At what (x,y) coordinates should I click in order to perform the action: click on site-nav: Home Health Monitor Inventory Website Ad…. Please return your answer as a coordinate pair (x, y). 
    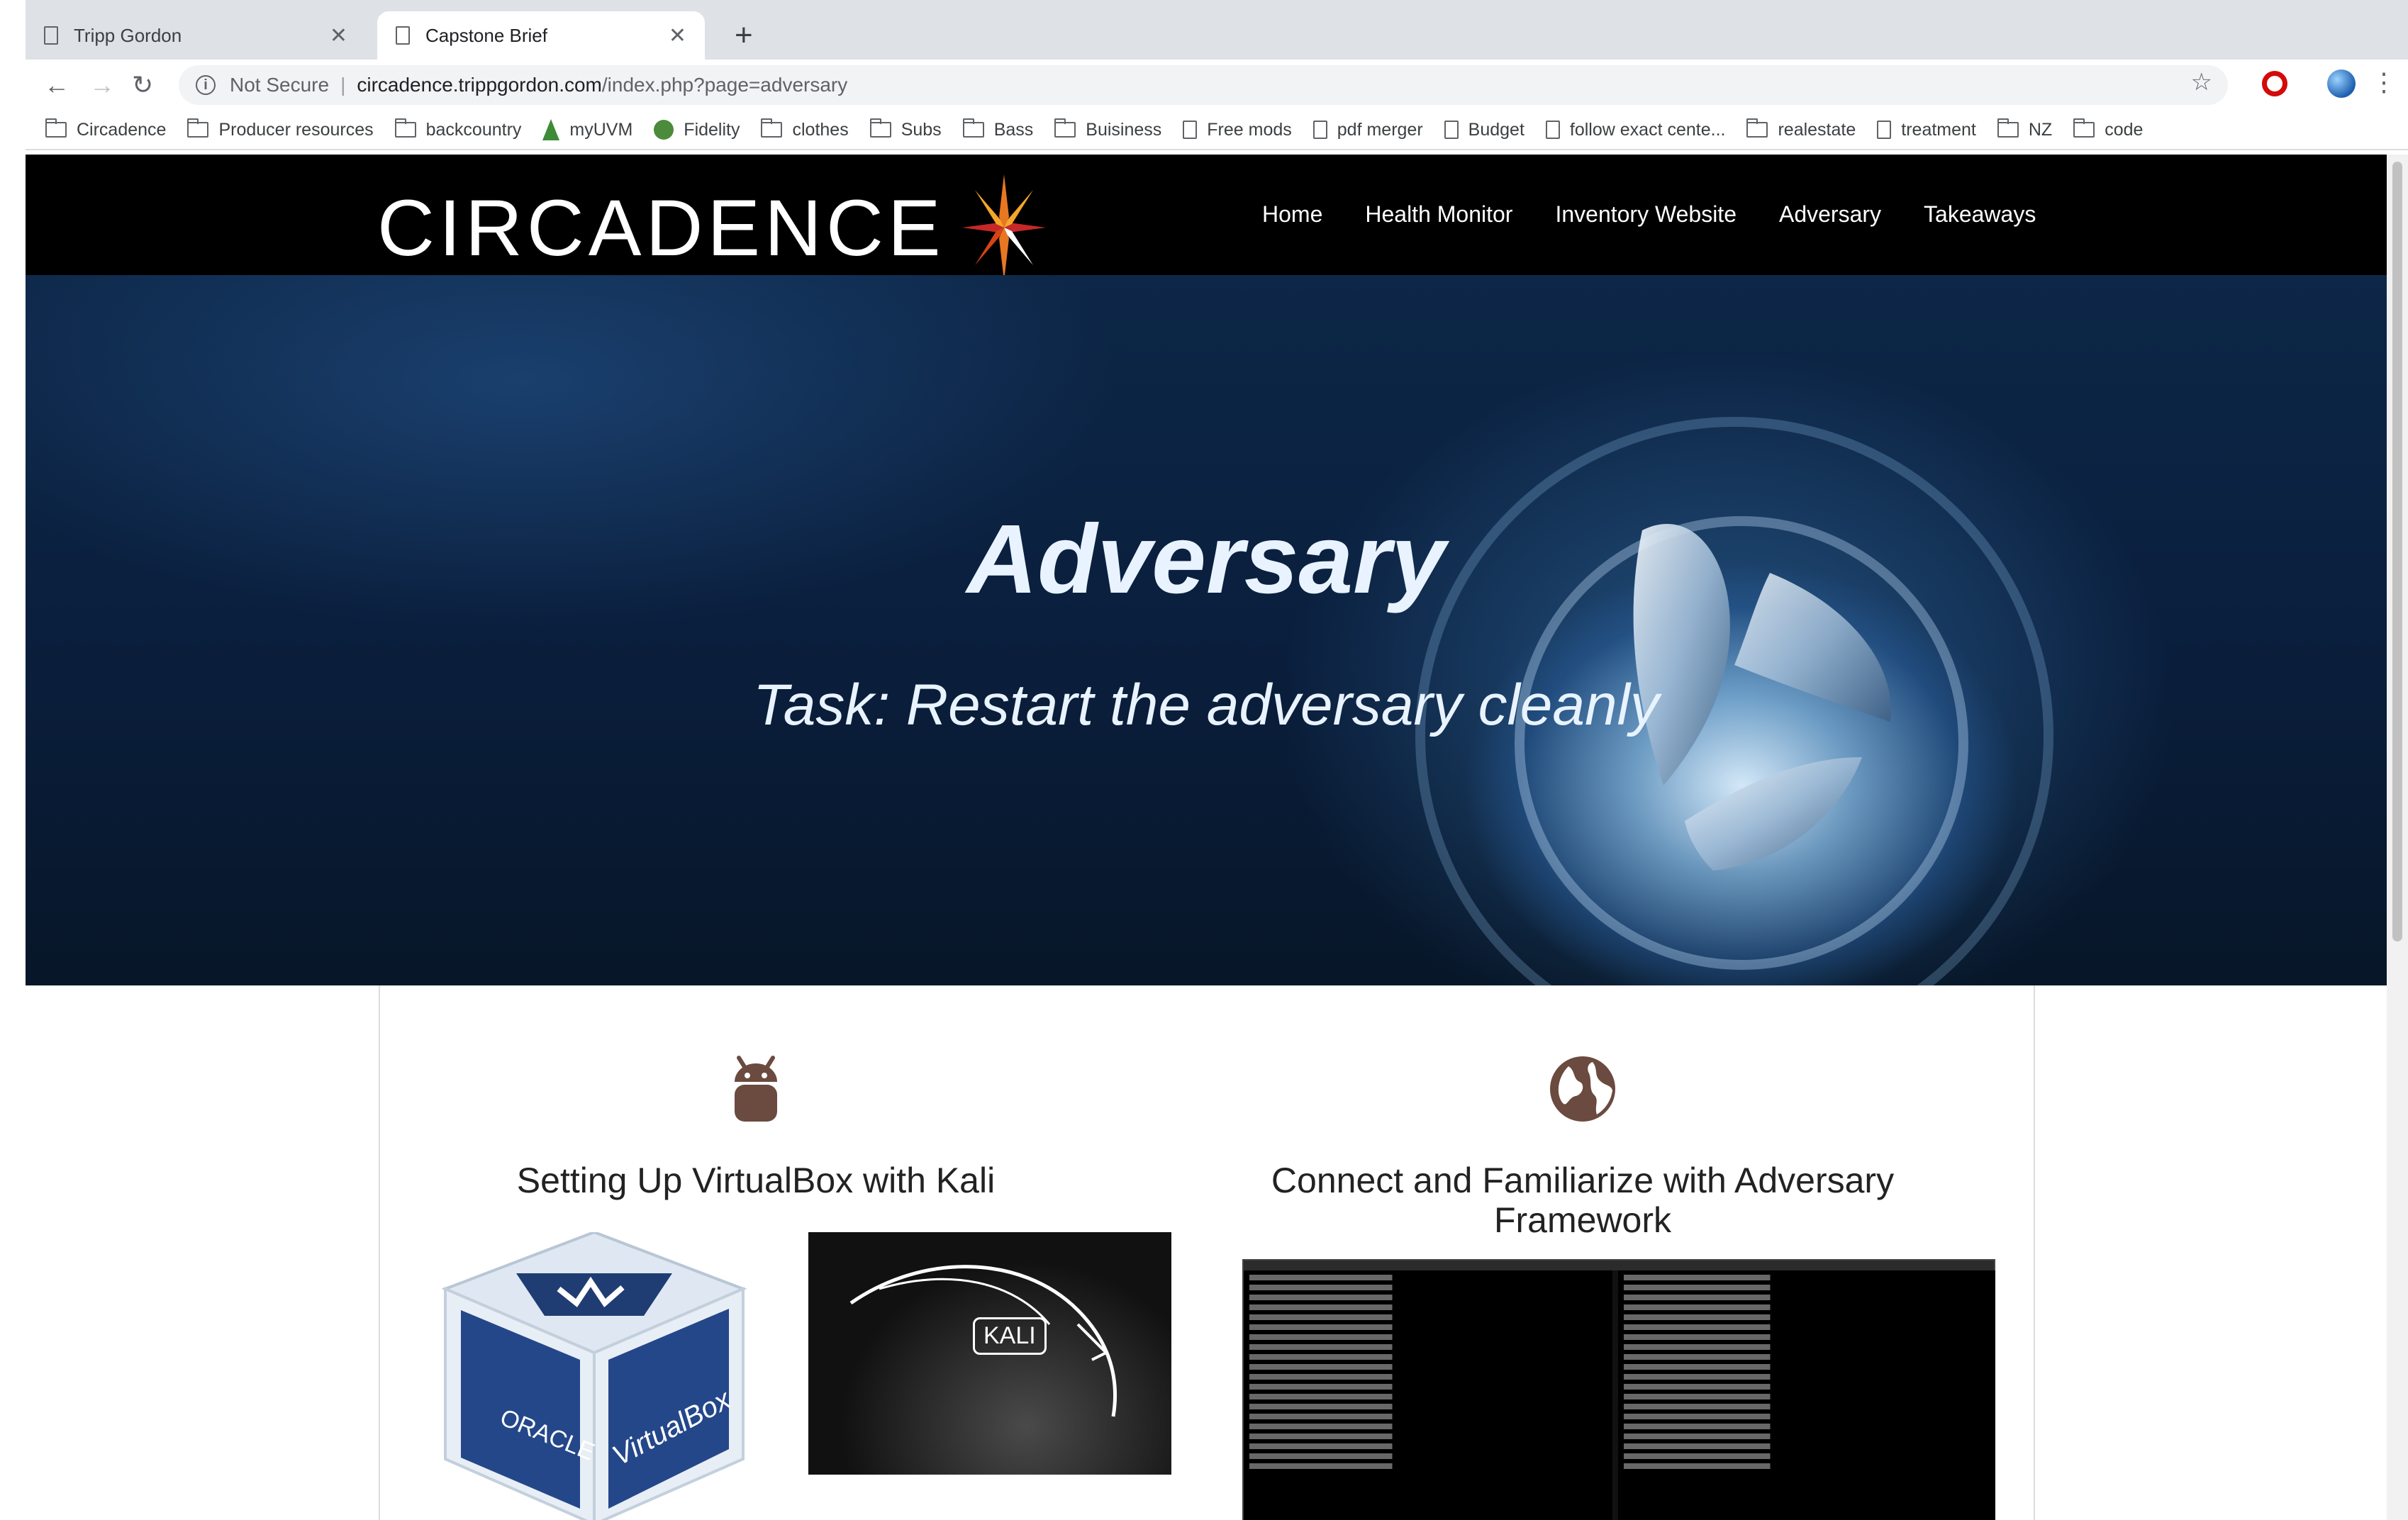
    Looking at the image, I should click on (1670, 215).